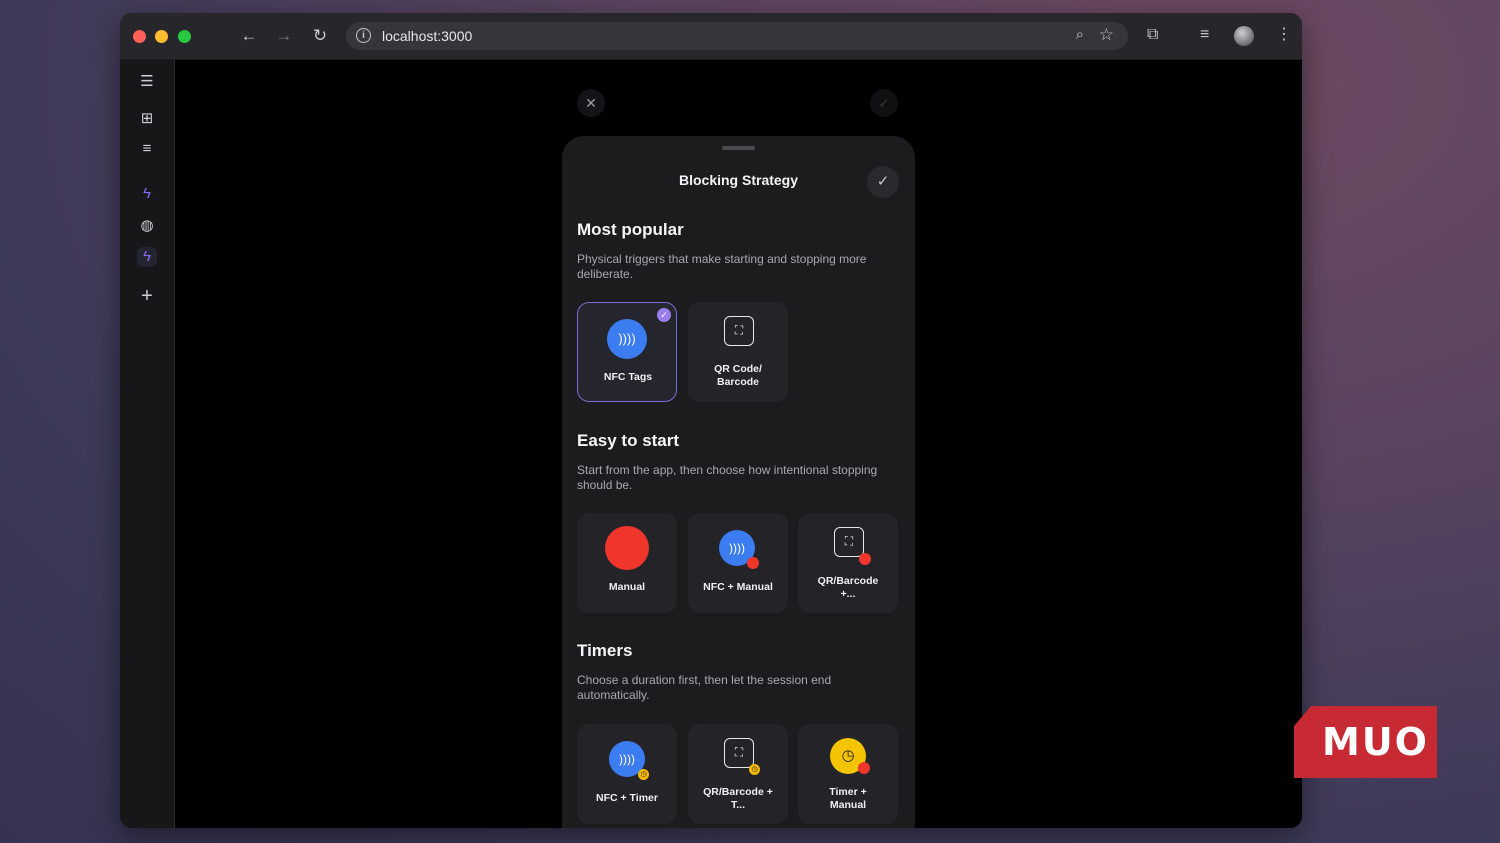 The width and height of the screenshot is (1500, 843). Describe the element at coordinates (627, 339) in the screenshot. I see `nfc-icon: ))))` at that location.